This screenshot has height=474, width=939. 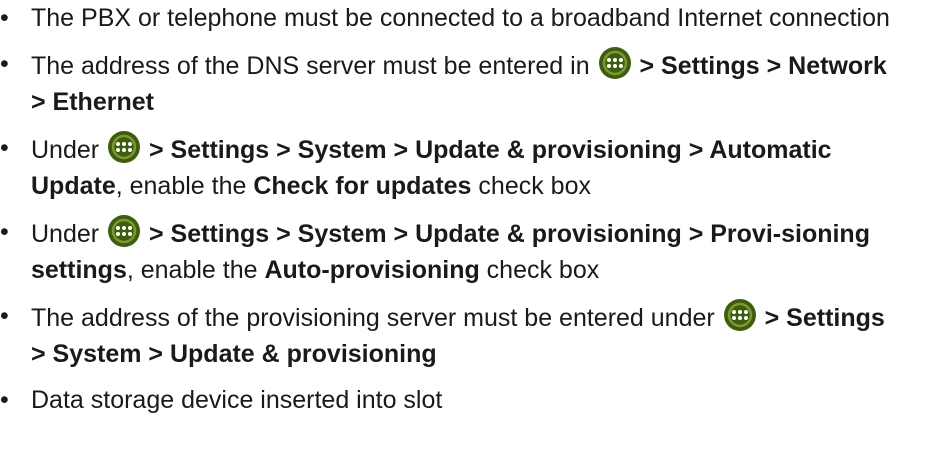 I want to click on list-item: • Data storage device inserted into slot, so click(x=453, y=400).